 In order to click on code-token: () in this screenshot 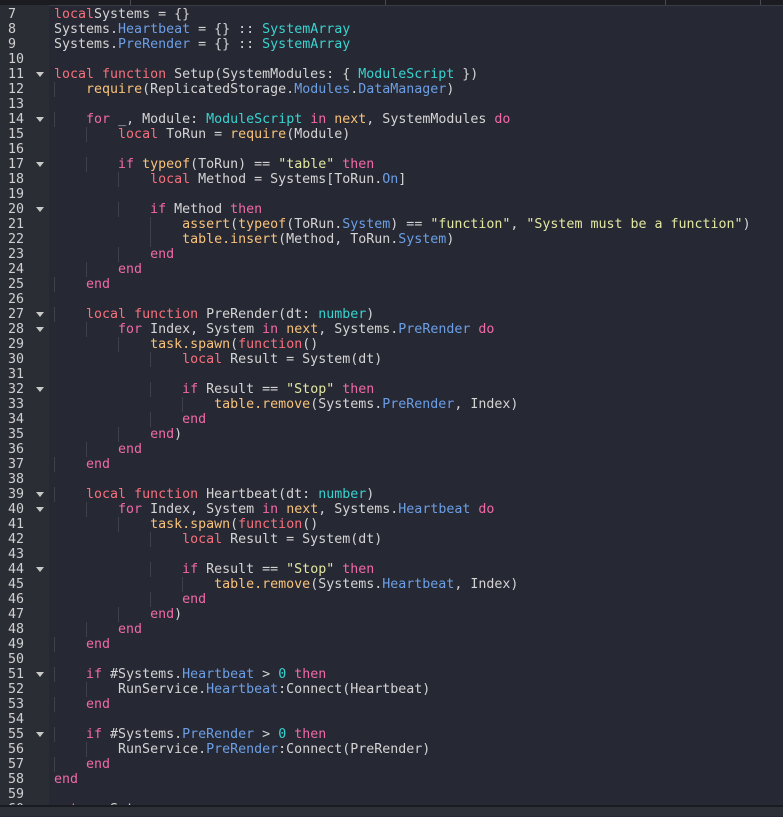, I will do `click(310, 524)`.